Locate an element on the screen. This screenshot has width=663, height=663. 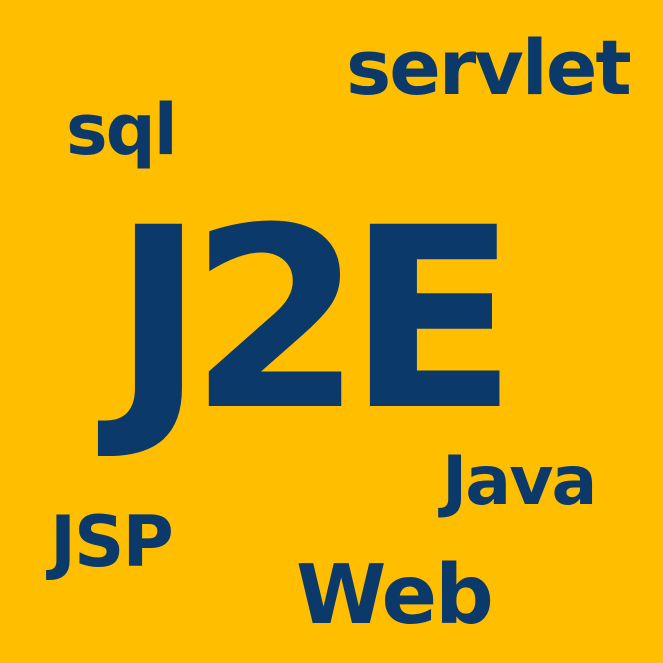
word-jsp: JSP is located at coordinates (112, 542).